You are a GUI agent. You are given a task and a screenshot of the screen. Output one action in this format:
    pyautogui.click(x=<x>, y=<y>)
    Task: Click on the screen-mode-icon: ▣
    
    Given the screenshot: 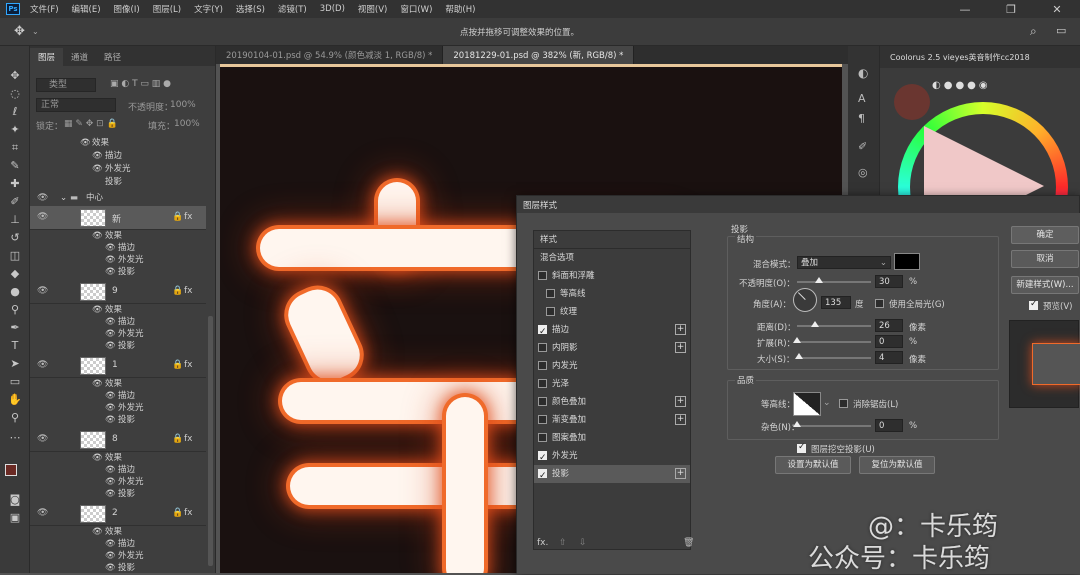 What is the action you would take?
    pyautogui.click(x=15, y=518)
    